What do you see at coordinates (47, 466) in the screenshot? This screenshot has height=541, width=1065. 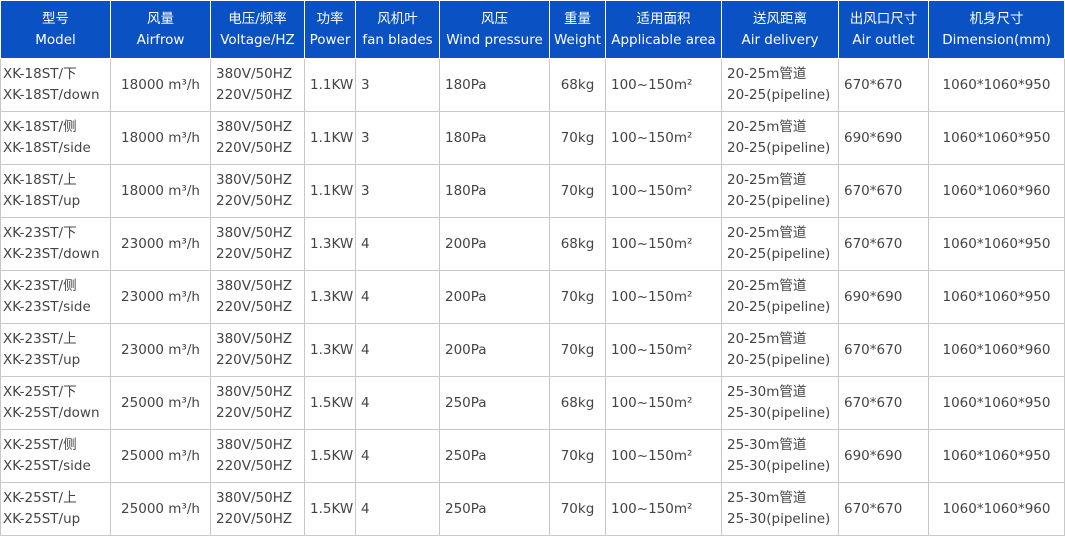 I see `cell-model-line: XK-25ST/side` at bounding box center [47, 466].